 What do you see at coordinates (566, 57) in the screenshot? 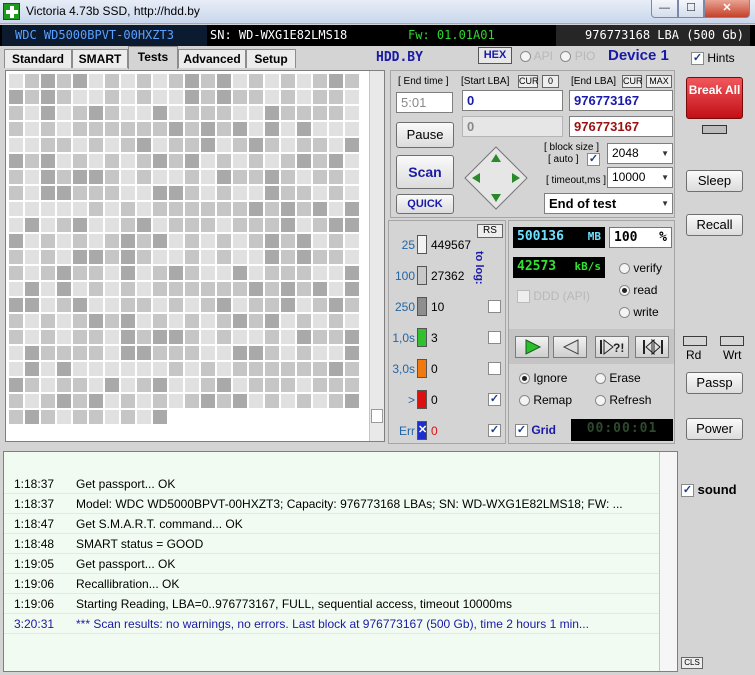
I see `pio-radio` at bounding box center [566, 57].